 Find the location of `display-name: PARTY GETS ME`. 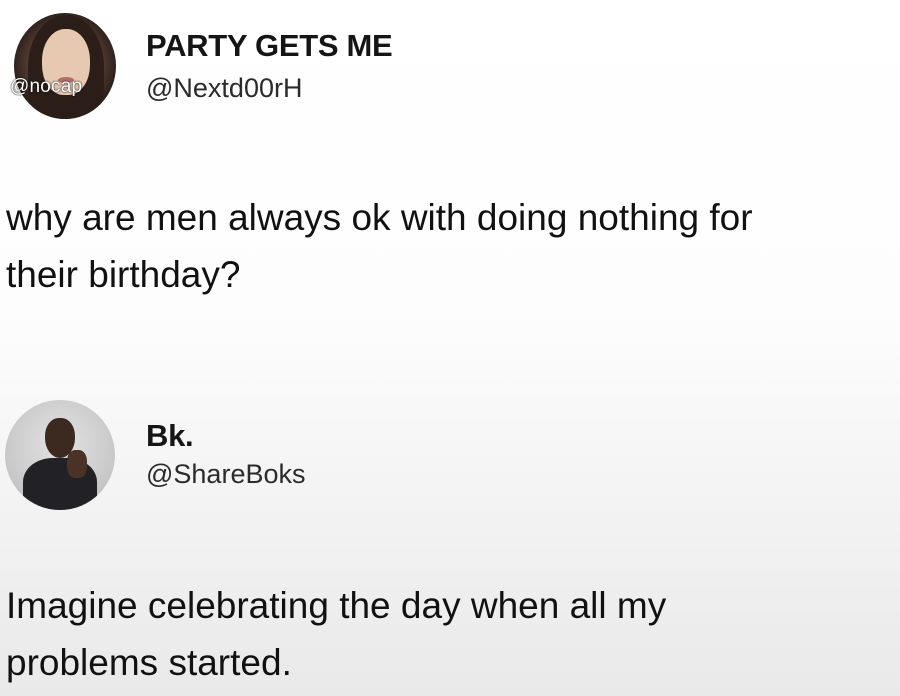

display-name: PARTY GETS ME is located at coordinates (269, 46).